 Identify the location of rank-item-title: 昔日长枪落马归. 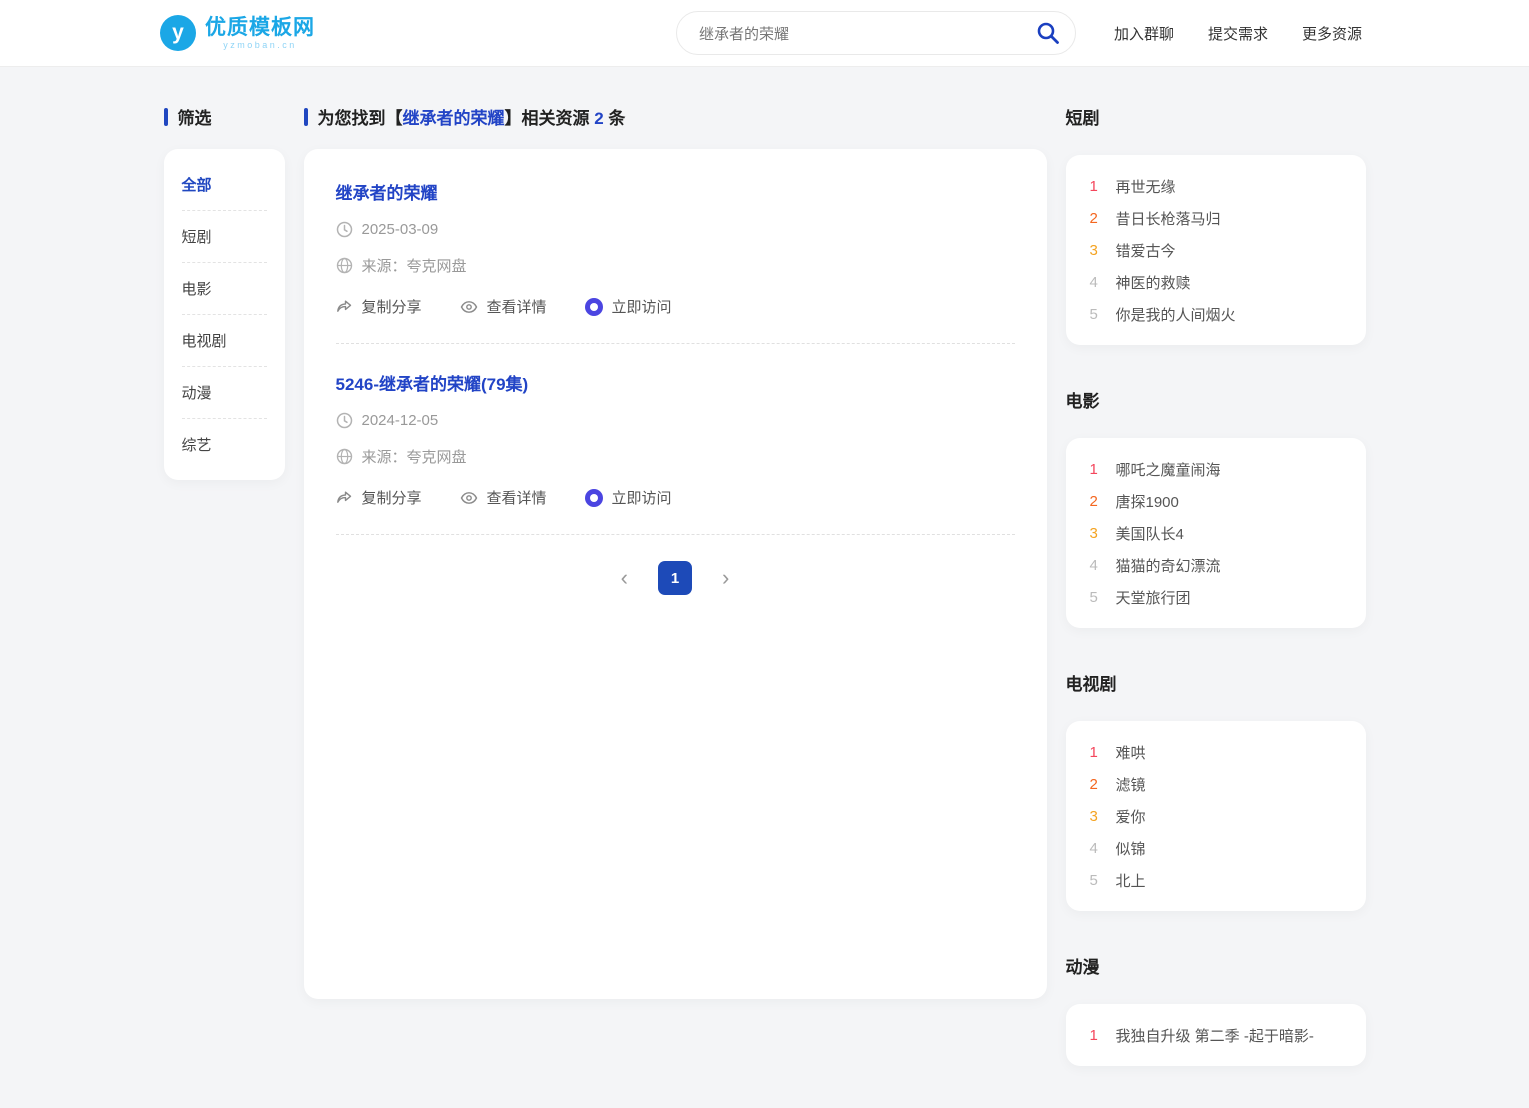
(1168, 219).